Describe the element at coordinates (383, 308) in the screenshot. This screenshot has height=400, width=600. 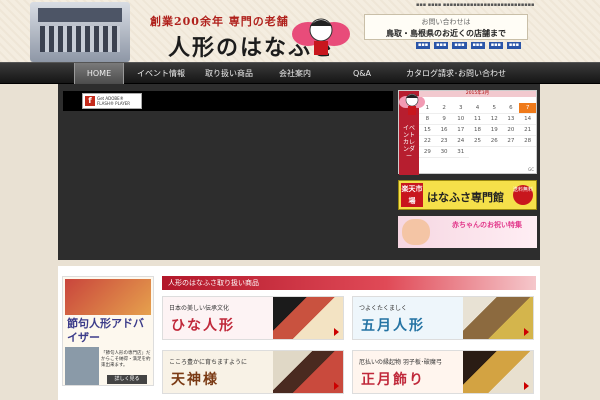
I see `product-subtitle: つよくたくましく` at that location.